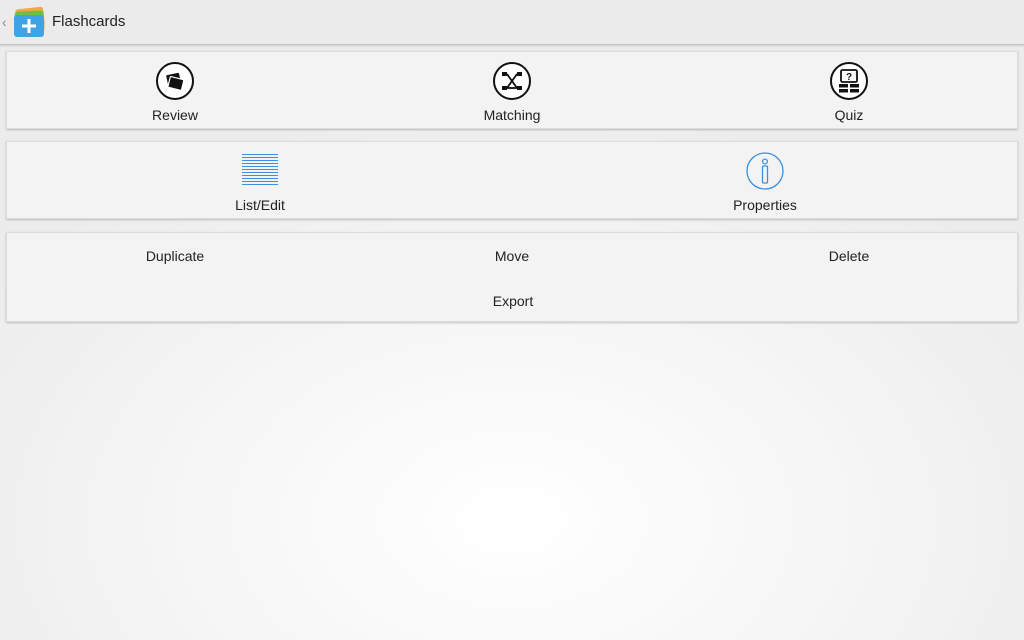 The image size is (1024, 640). Describe the element at coordinates (765, 171) in the screenshot. I see `info-icon` at that location.